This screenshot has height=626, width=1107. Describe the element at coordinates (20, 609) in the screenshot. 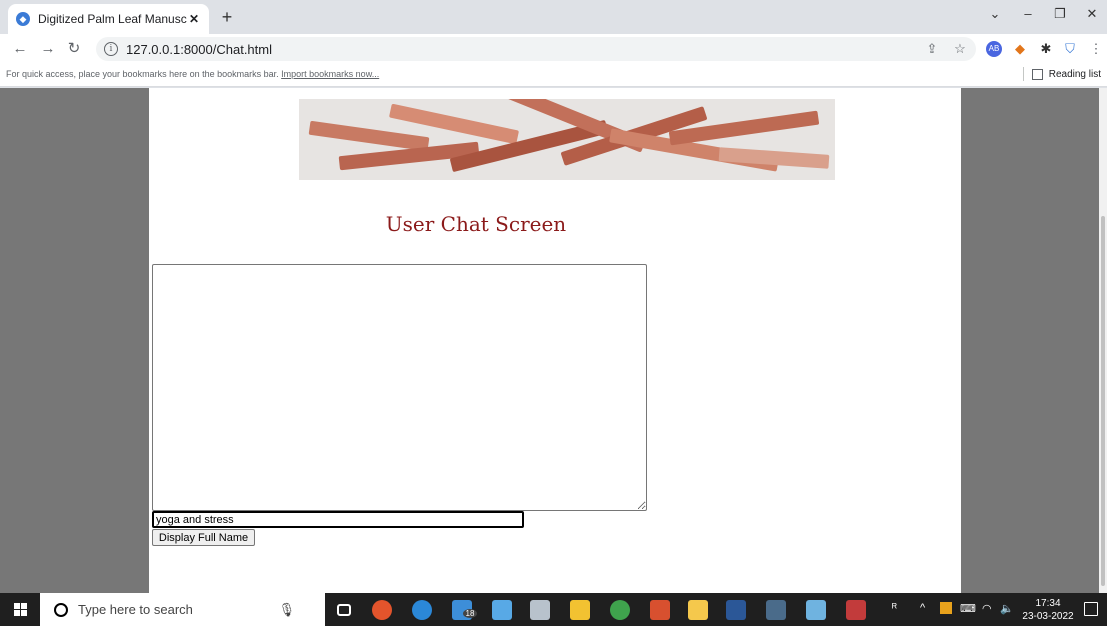

I see `windows-start-icon` at that location.